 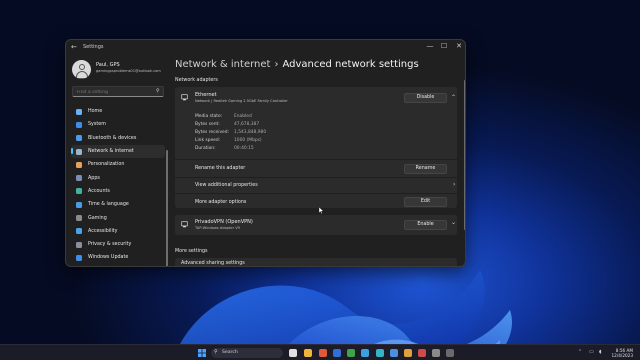 I want to click on avatar, so click(x=81, y=69).